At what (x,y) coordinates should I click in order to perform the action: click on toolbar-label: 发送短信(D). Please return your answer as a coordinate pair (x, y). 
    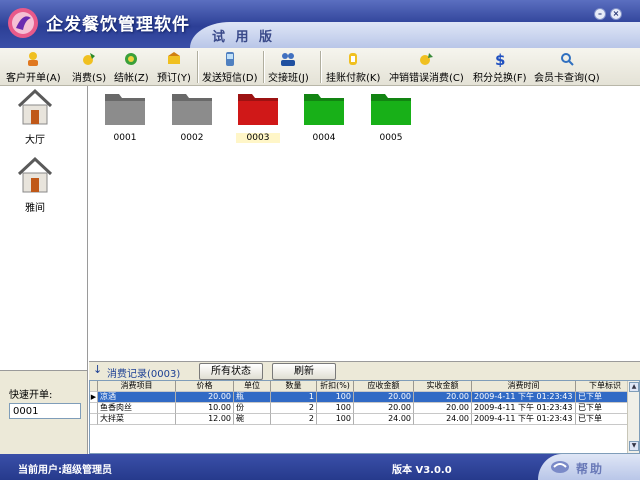
    Looking at the image, I should click on (230, 78).